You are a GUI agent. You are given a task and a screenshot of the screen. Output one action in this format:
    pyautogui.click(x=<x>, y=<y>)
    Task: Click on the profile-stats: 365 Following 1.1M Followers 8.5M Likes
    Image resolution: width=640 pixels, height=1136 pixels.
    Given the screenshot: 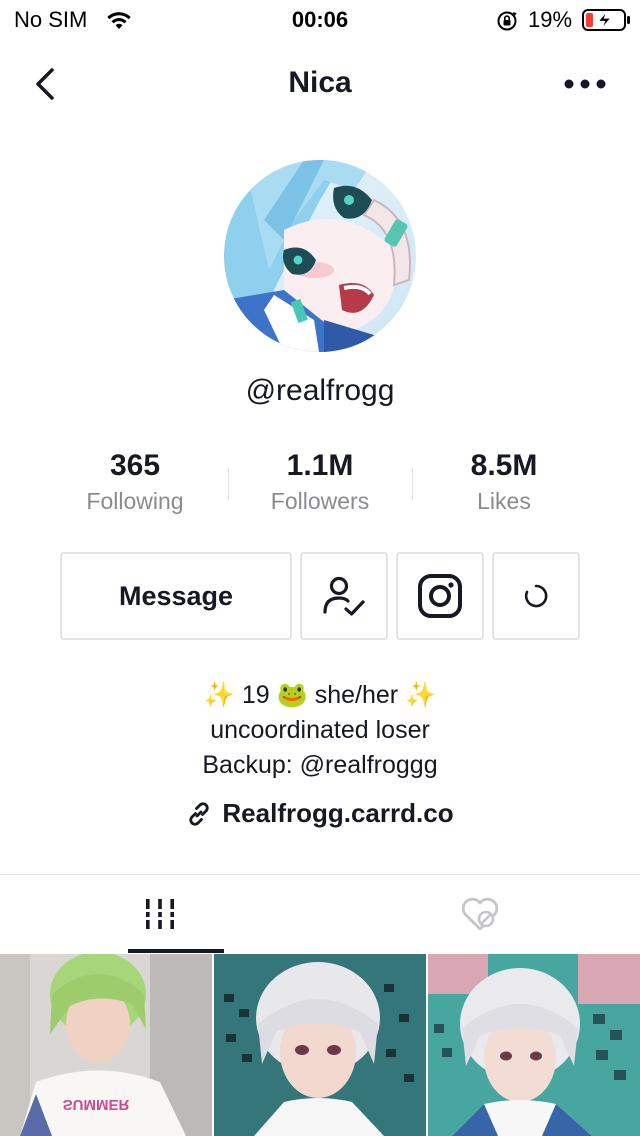 What is the action you would take?
    pyautogui.click(x=320, y=488)
    